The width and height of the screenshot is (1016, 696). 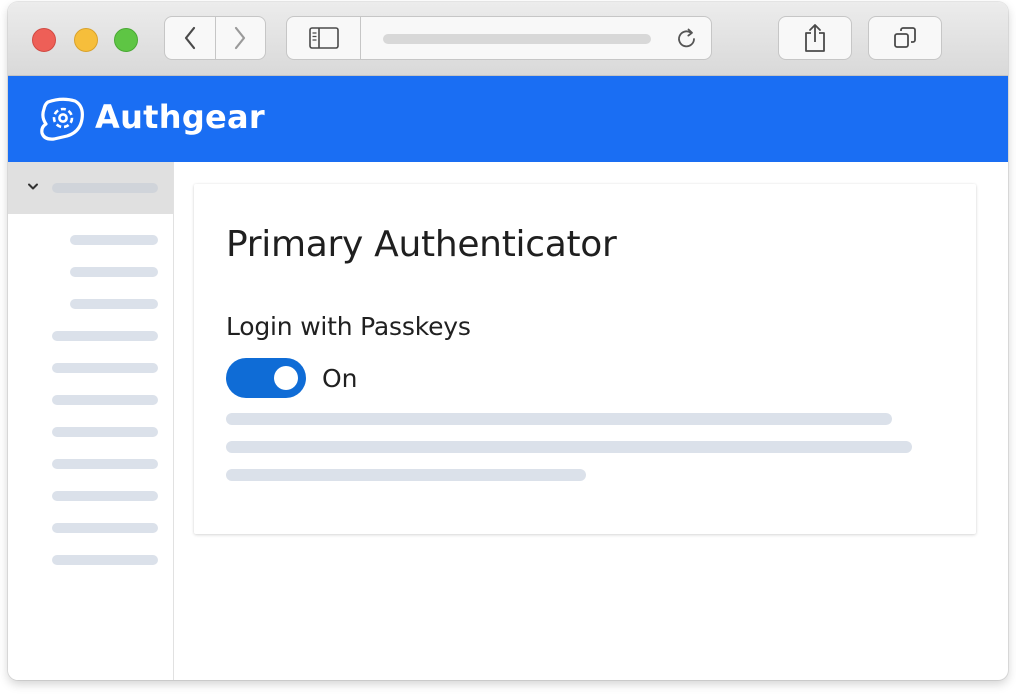 I want to click on back-button, so click(x=190, y=38).